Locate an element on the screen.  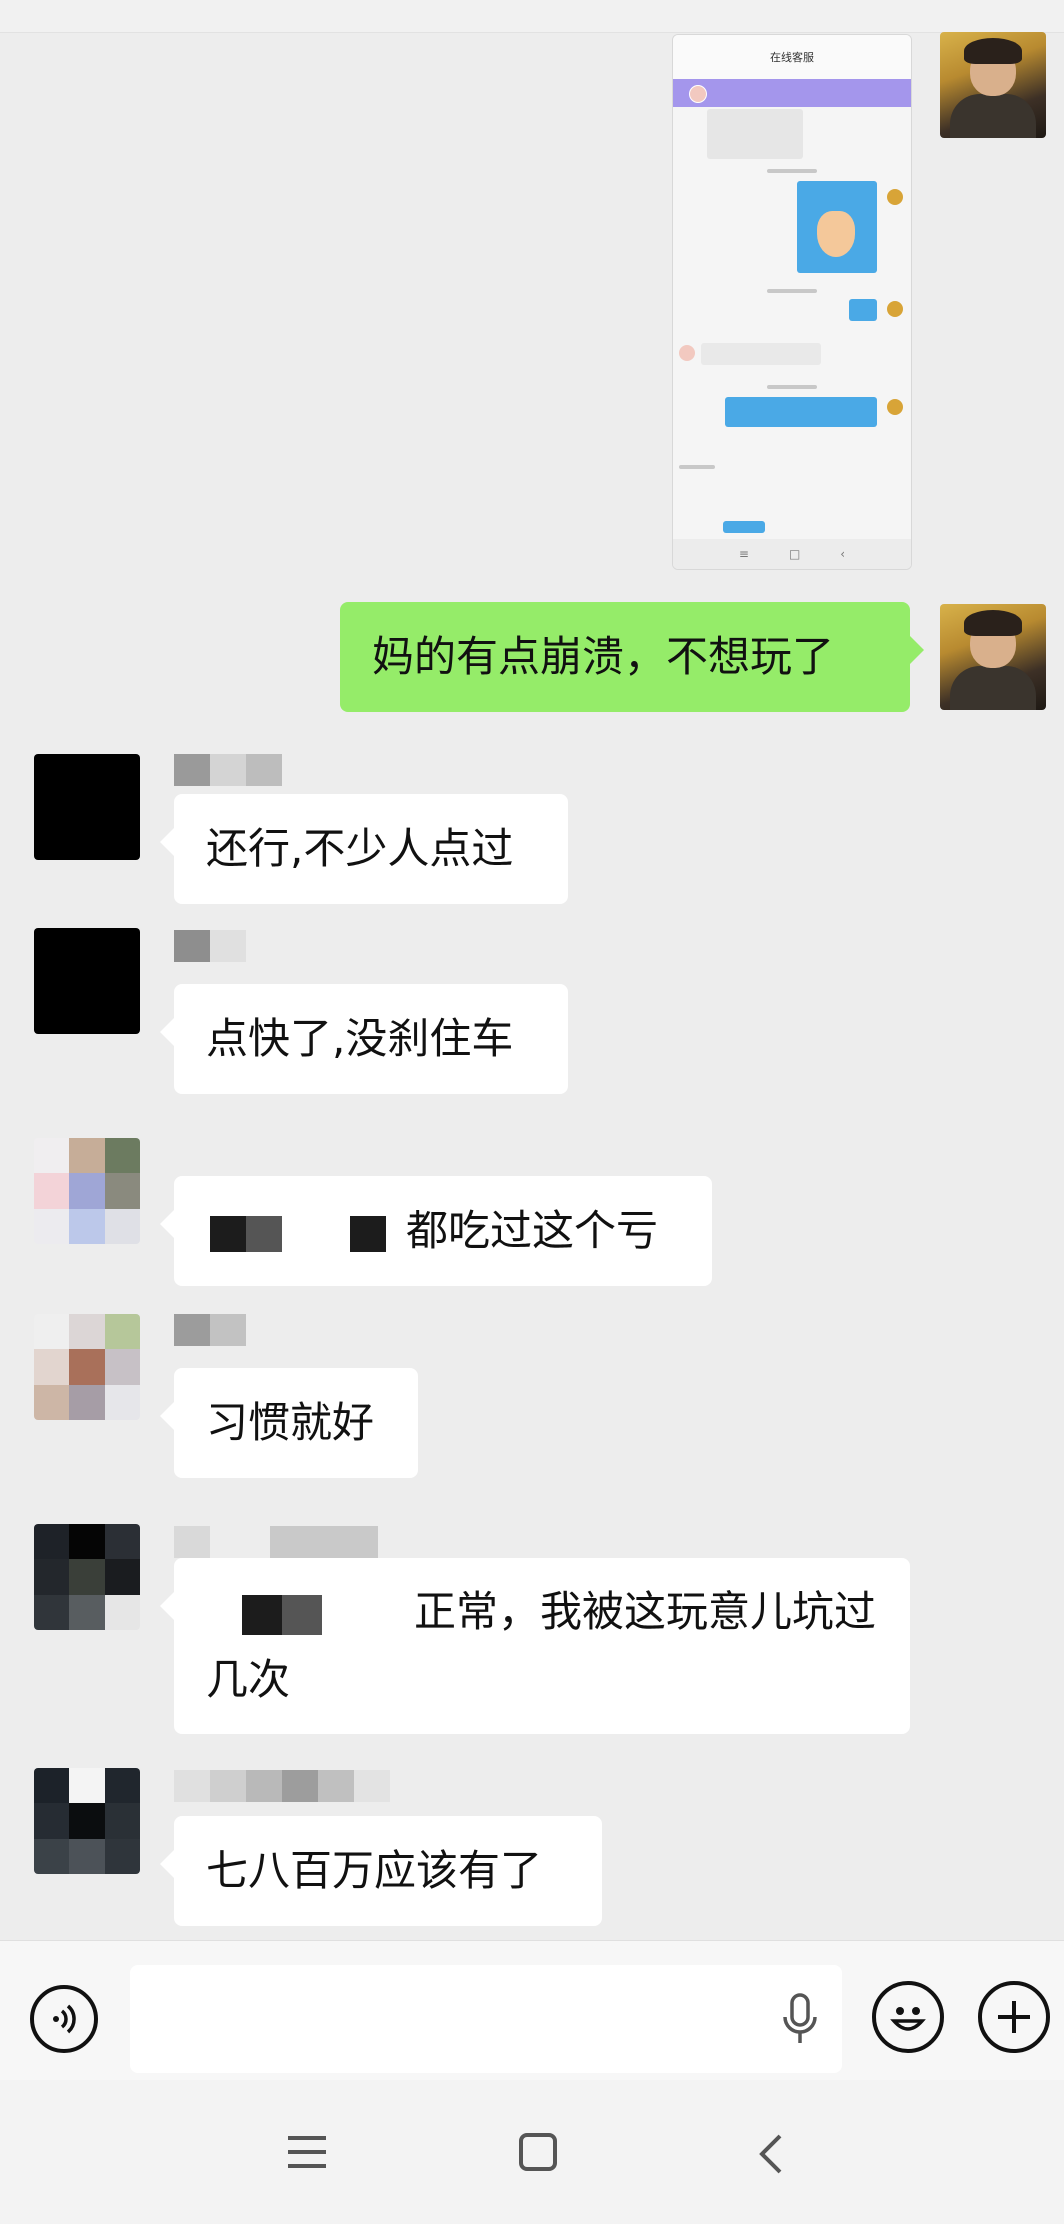
system-nav-bar is located at coordinates (532, 2152).